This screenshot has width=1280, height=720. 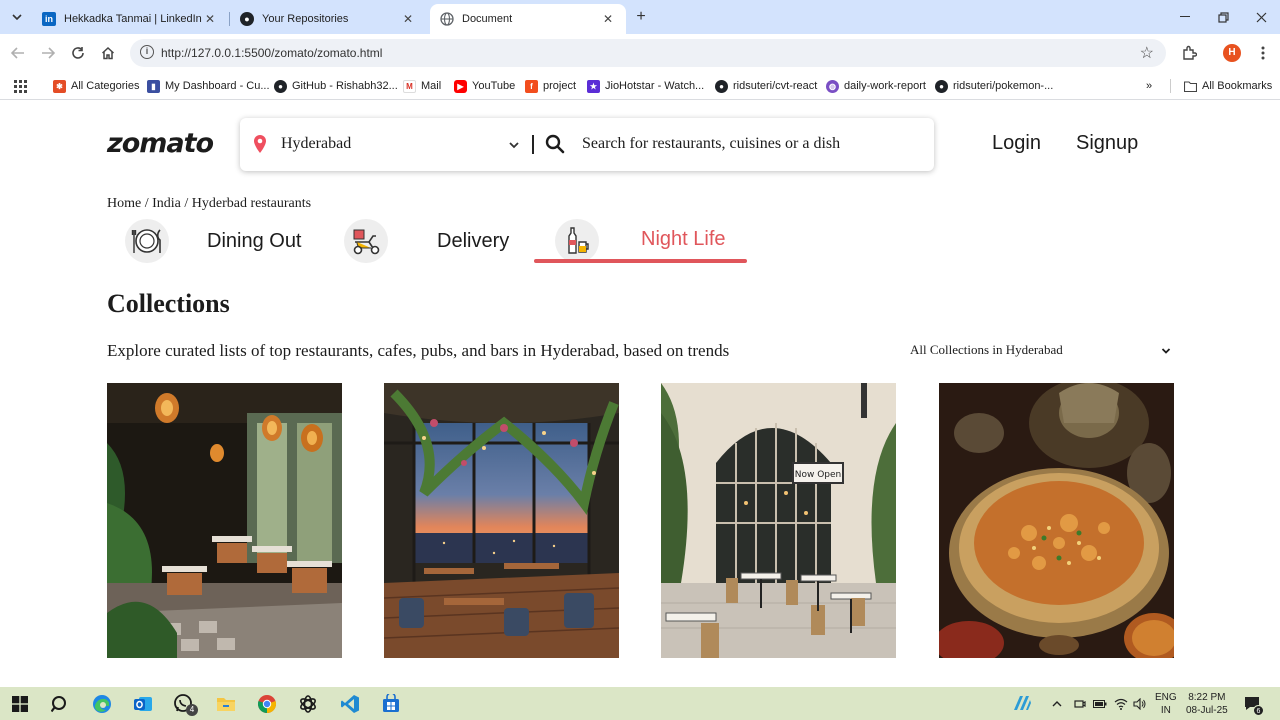 I want to click on bookmark-cvt-react: ● ridsuteri/cvt-react, so click(x=766, y=86).